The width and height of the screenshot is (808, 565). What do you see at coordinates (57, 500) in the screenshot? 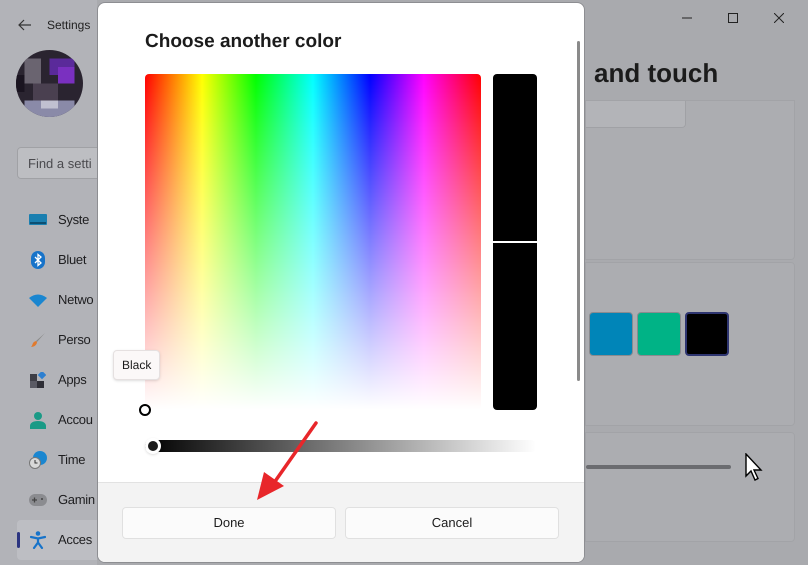
I see `nav-item: Gamin` at bounding box center [57, 500].